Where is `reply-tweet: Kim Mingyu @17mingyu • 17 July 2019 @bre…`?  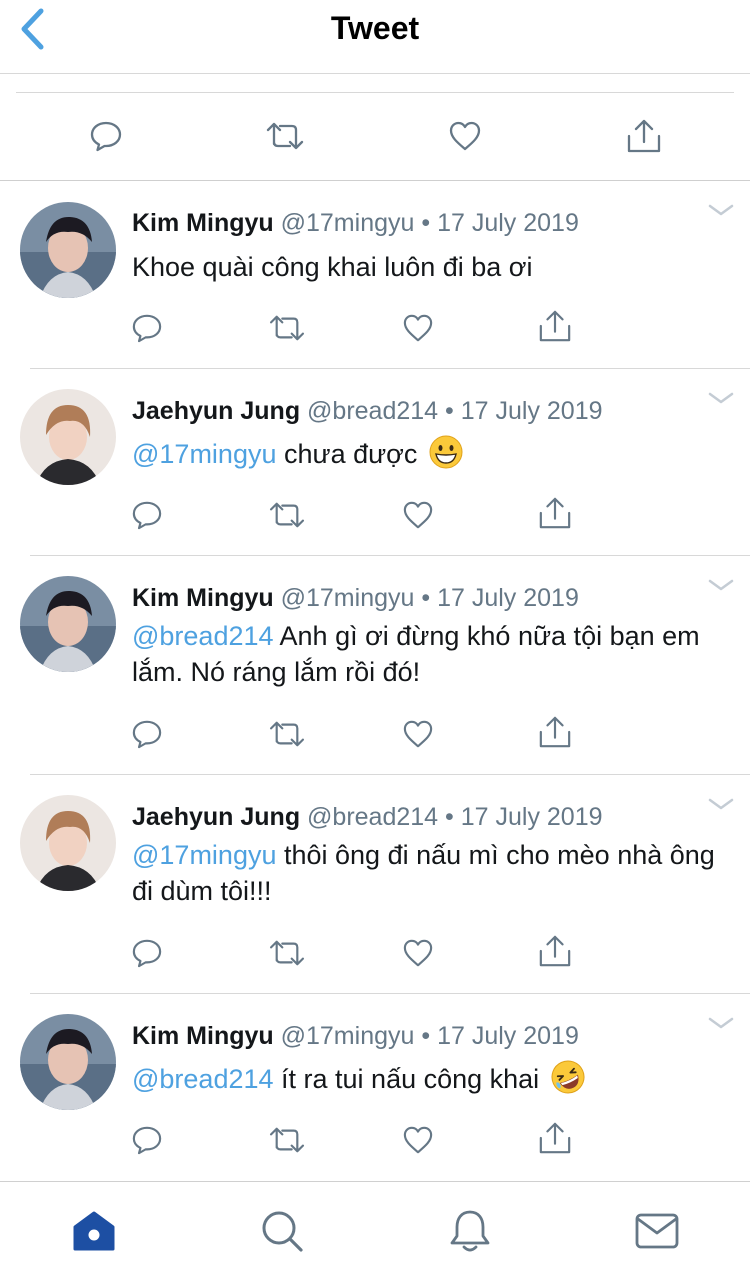 reply-tweet: Kim Mingyu @17mingyu • 17 July 2019 @bre… is located at coordinates (375, 1087).